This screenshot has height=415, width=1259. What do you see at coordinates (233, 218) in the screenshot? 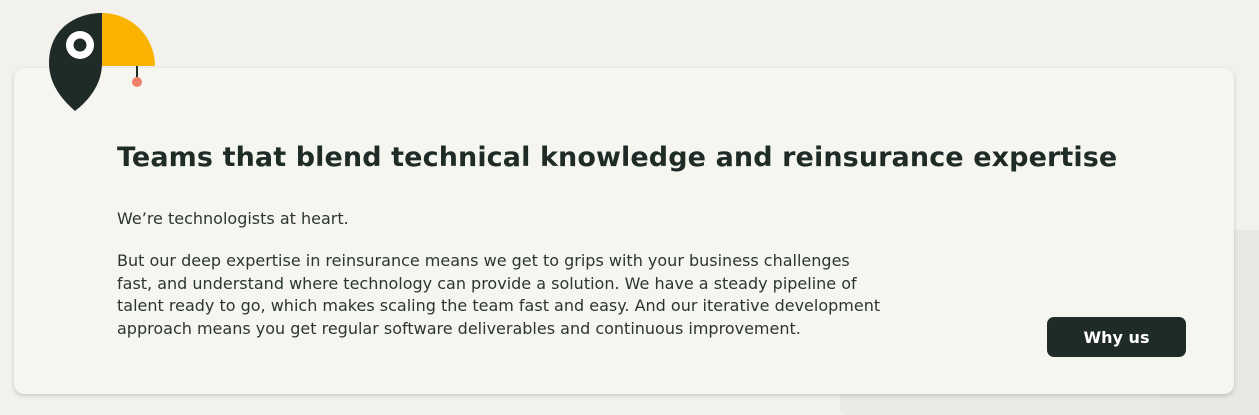
I see `card-intro: We’re technologists at heart.` at bounding box center [233, 218].